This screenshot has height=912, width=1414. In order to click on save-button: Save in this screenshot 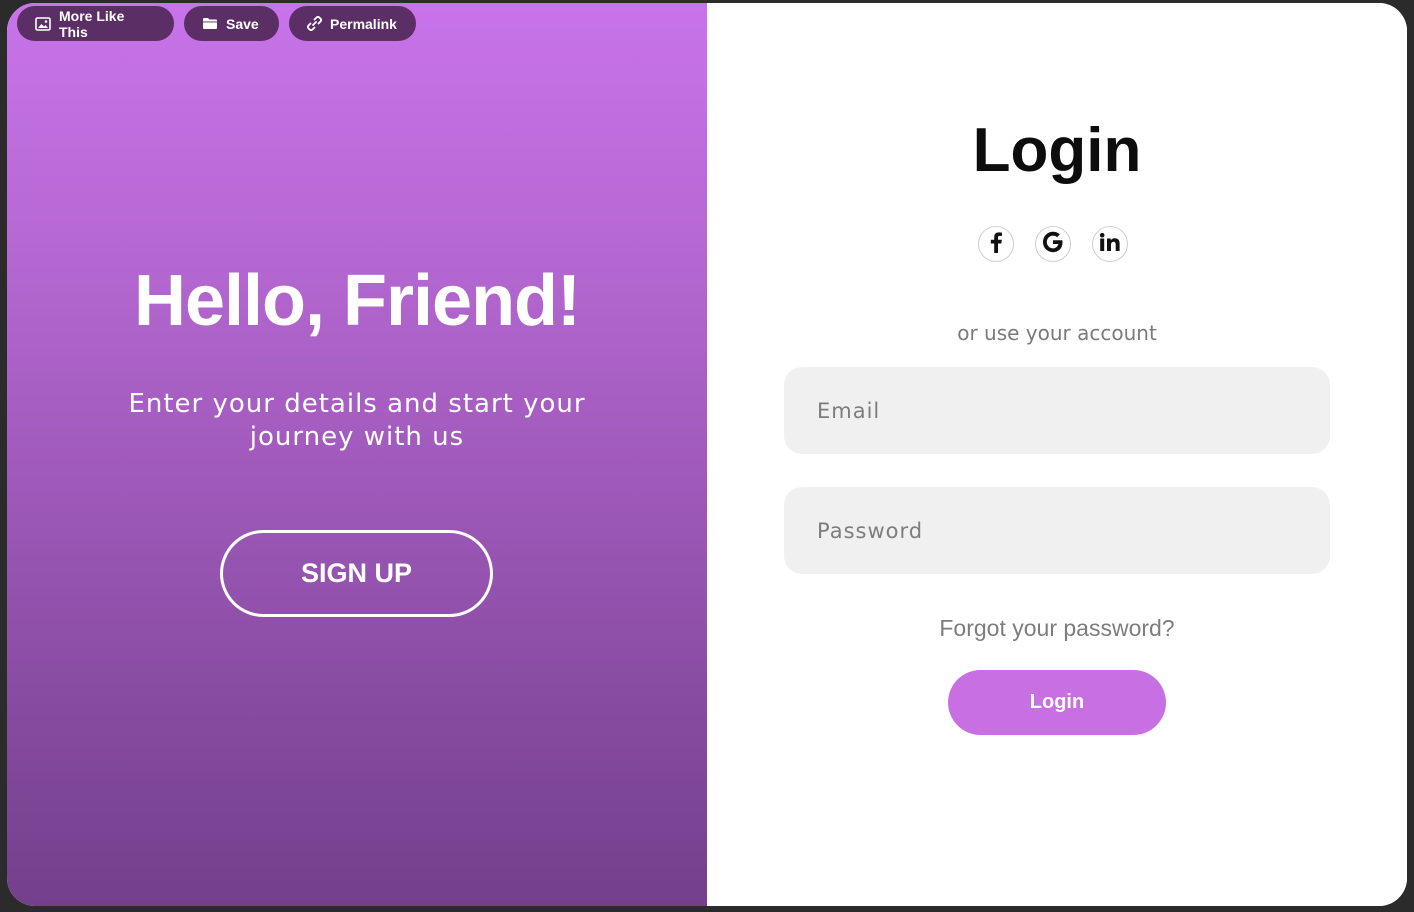, I will do `click(231, 23)`.